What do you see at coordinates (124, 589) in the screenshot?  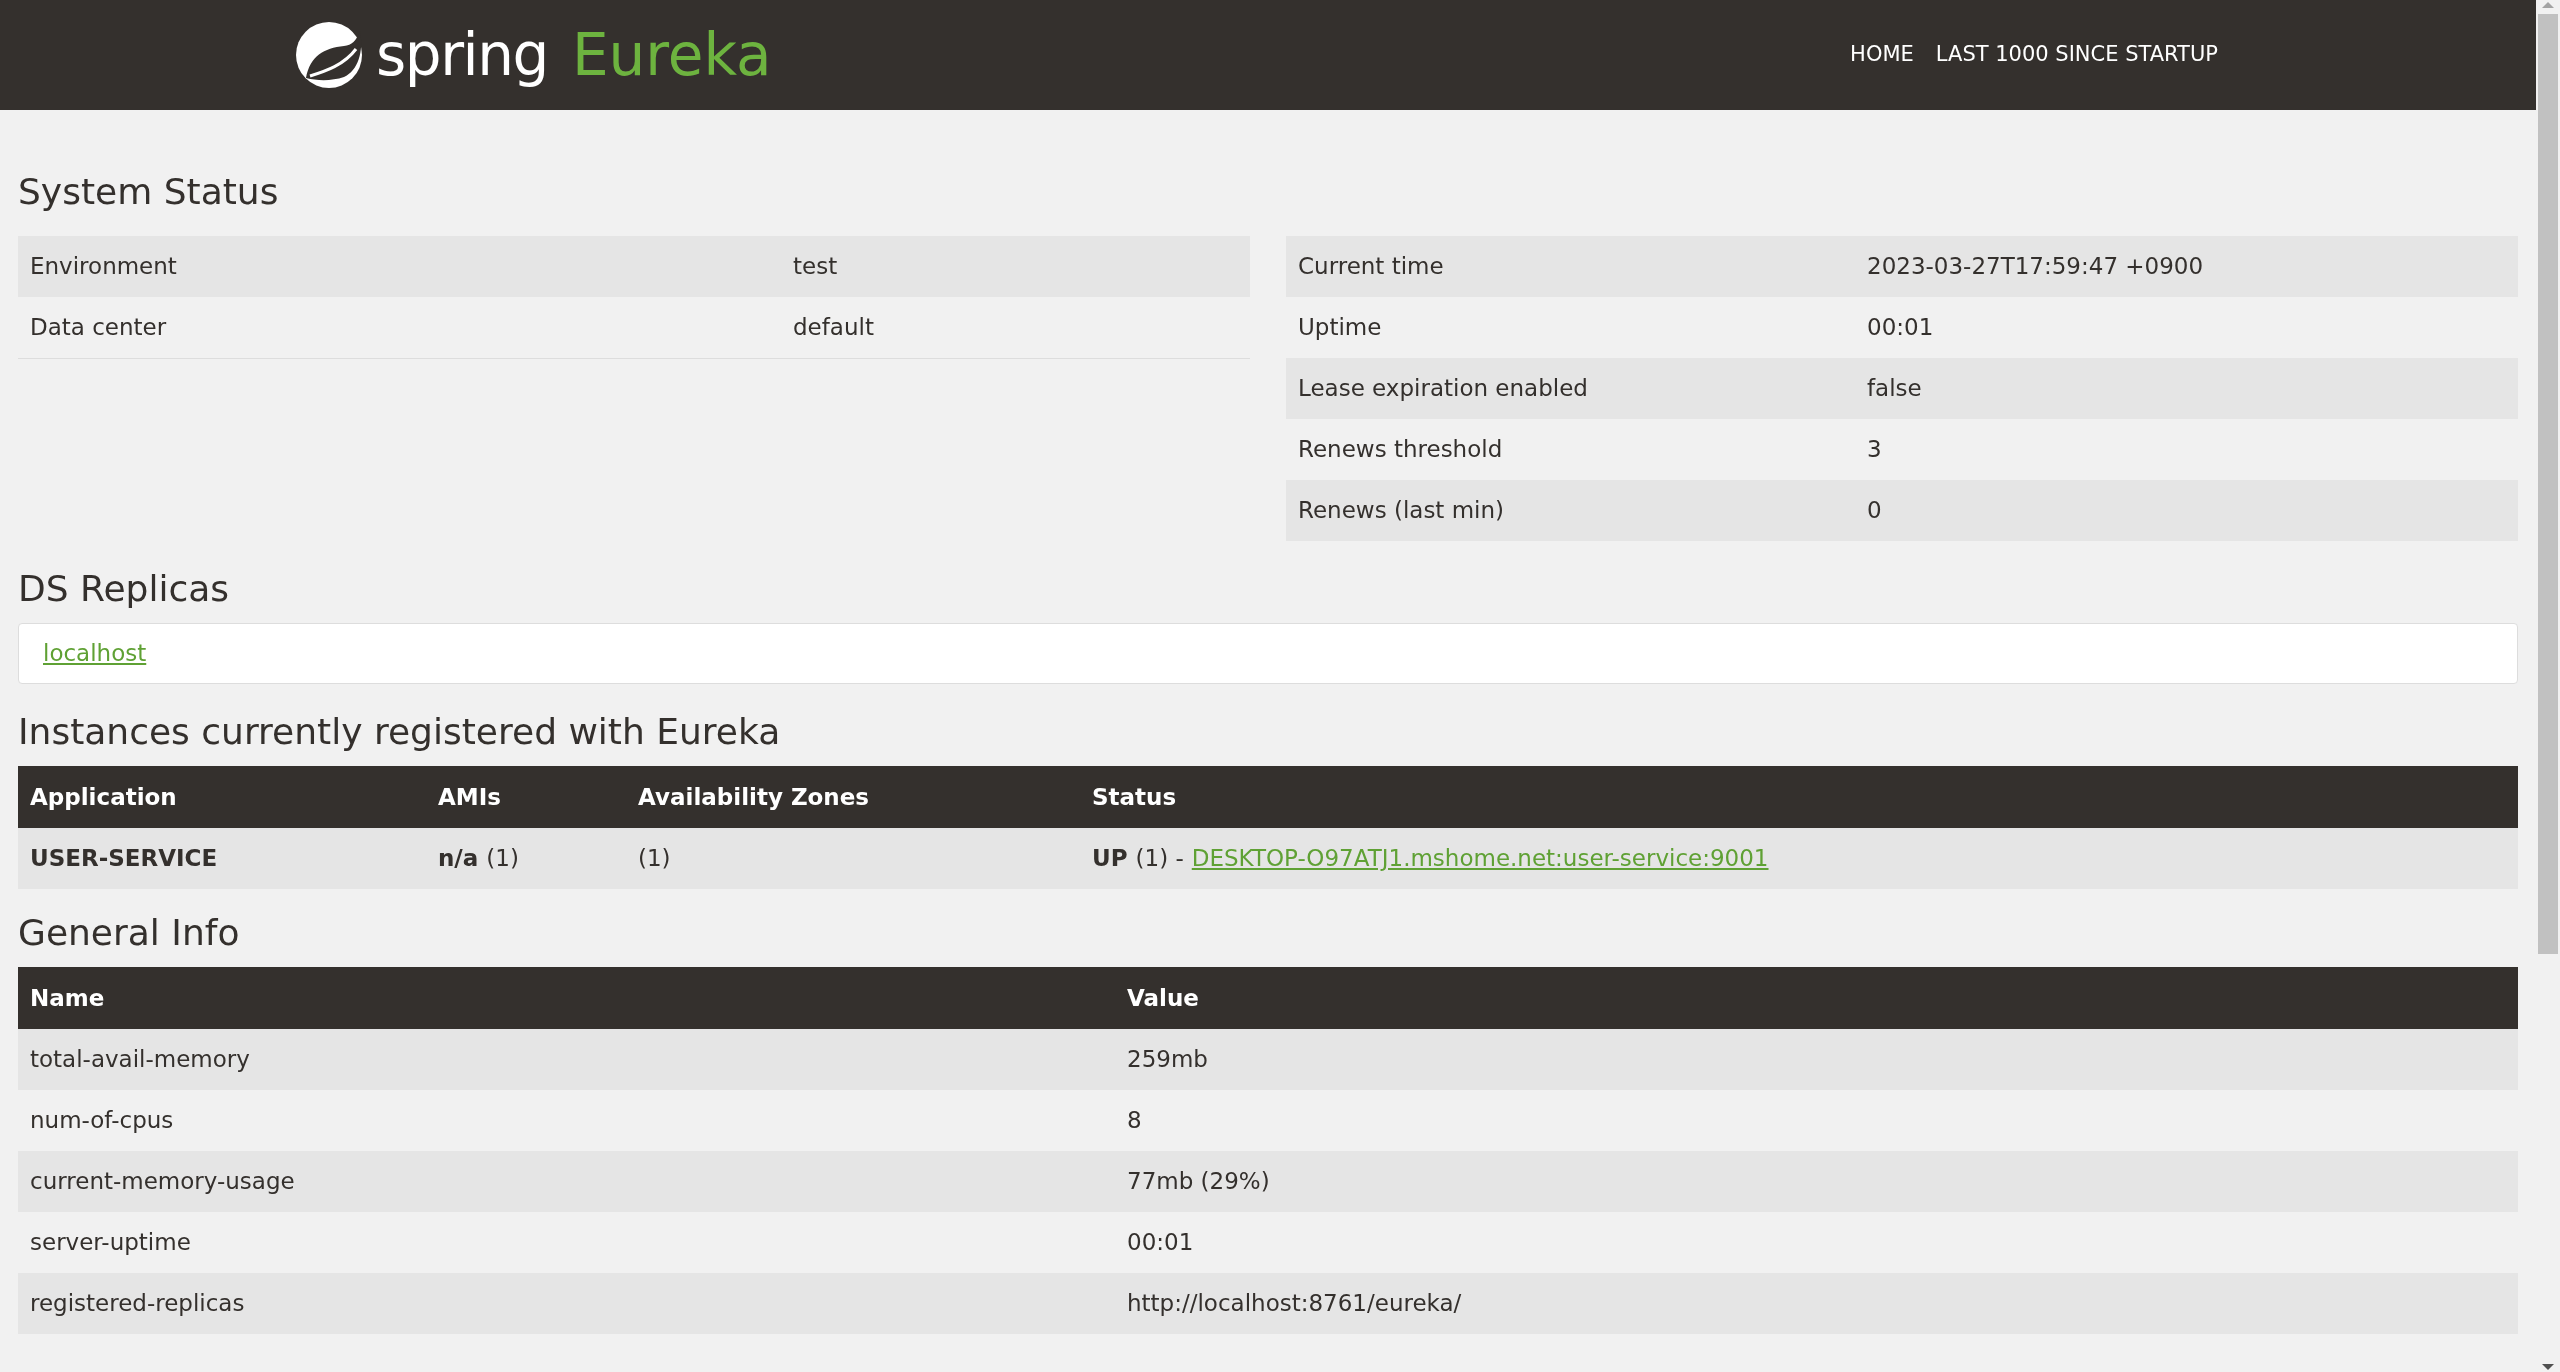 I see `section-title: DS Replicas` at bounding box center [124, 589].